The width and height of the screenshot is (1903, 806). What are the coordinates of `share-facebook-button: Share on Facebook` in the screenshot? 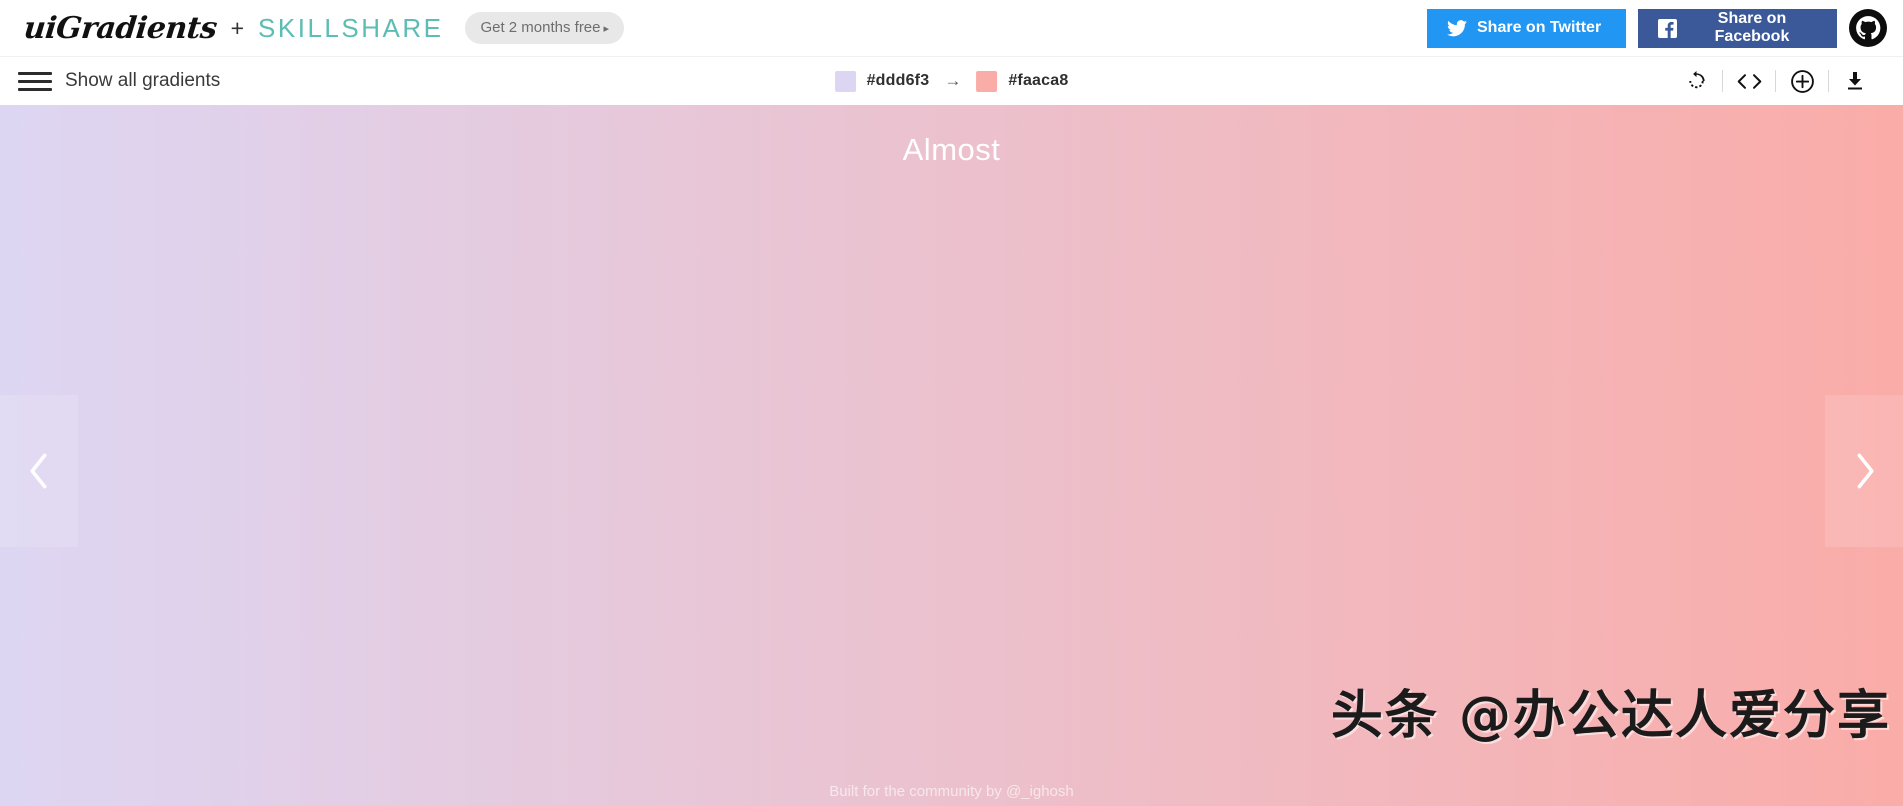 It's located at (1737, 28).